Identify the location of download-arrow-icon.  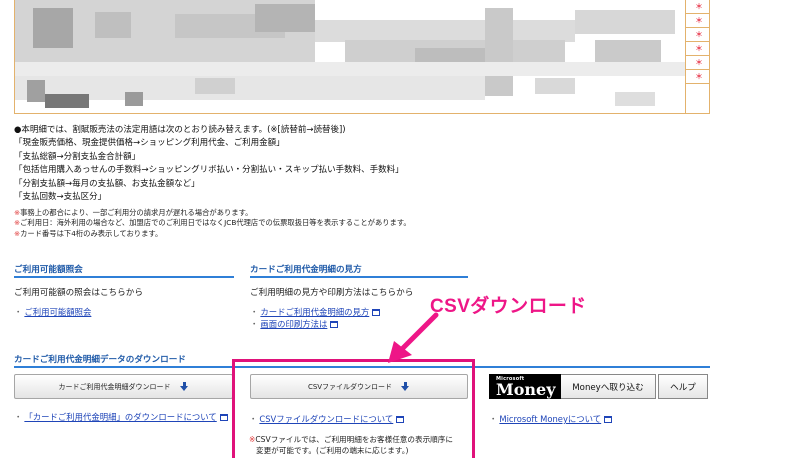
(184, 386).